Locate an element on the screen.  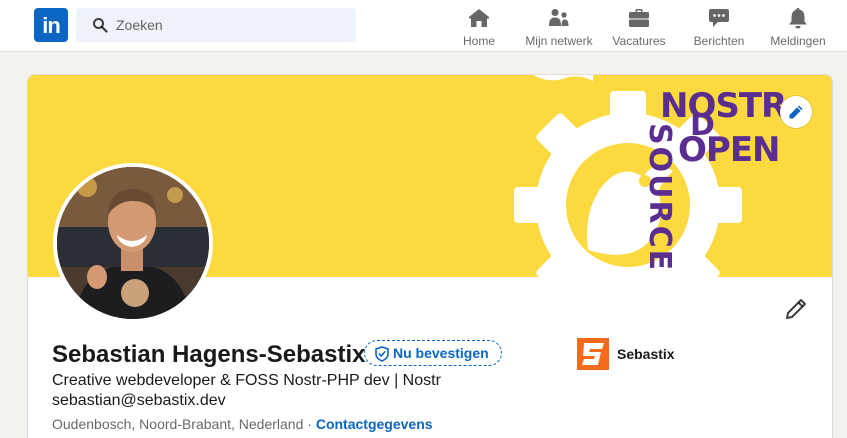
profile-photo-image is located at coordinates (133, 243).